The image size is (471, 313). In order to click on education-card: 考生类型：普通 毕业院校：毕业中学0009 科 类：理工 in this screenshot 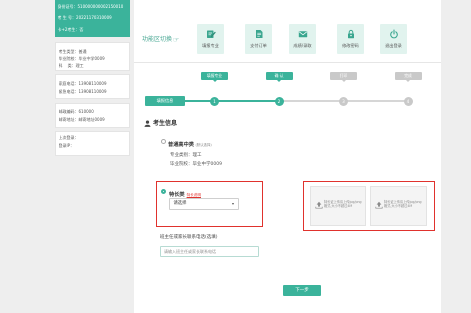, I will do `click(92, 56)`.